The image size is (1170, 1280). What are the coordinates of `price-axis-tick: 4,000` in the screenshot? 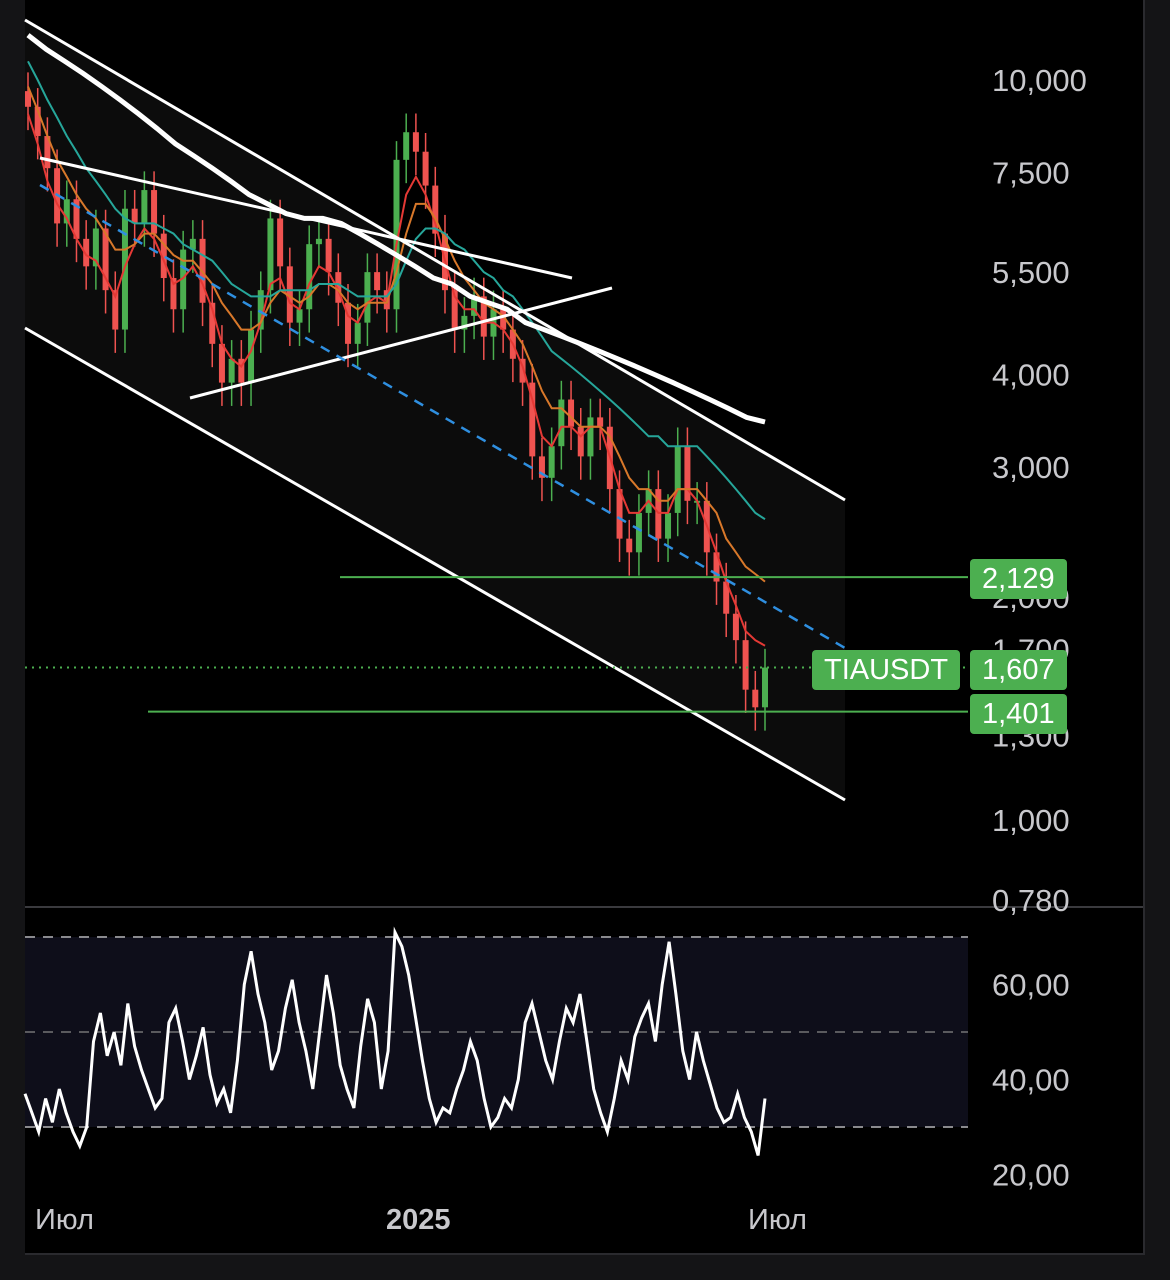 It's located at (1031, 374).